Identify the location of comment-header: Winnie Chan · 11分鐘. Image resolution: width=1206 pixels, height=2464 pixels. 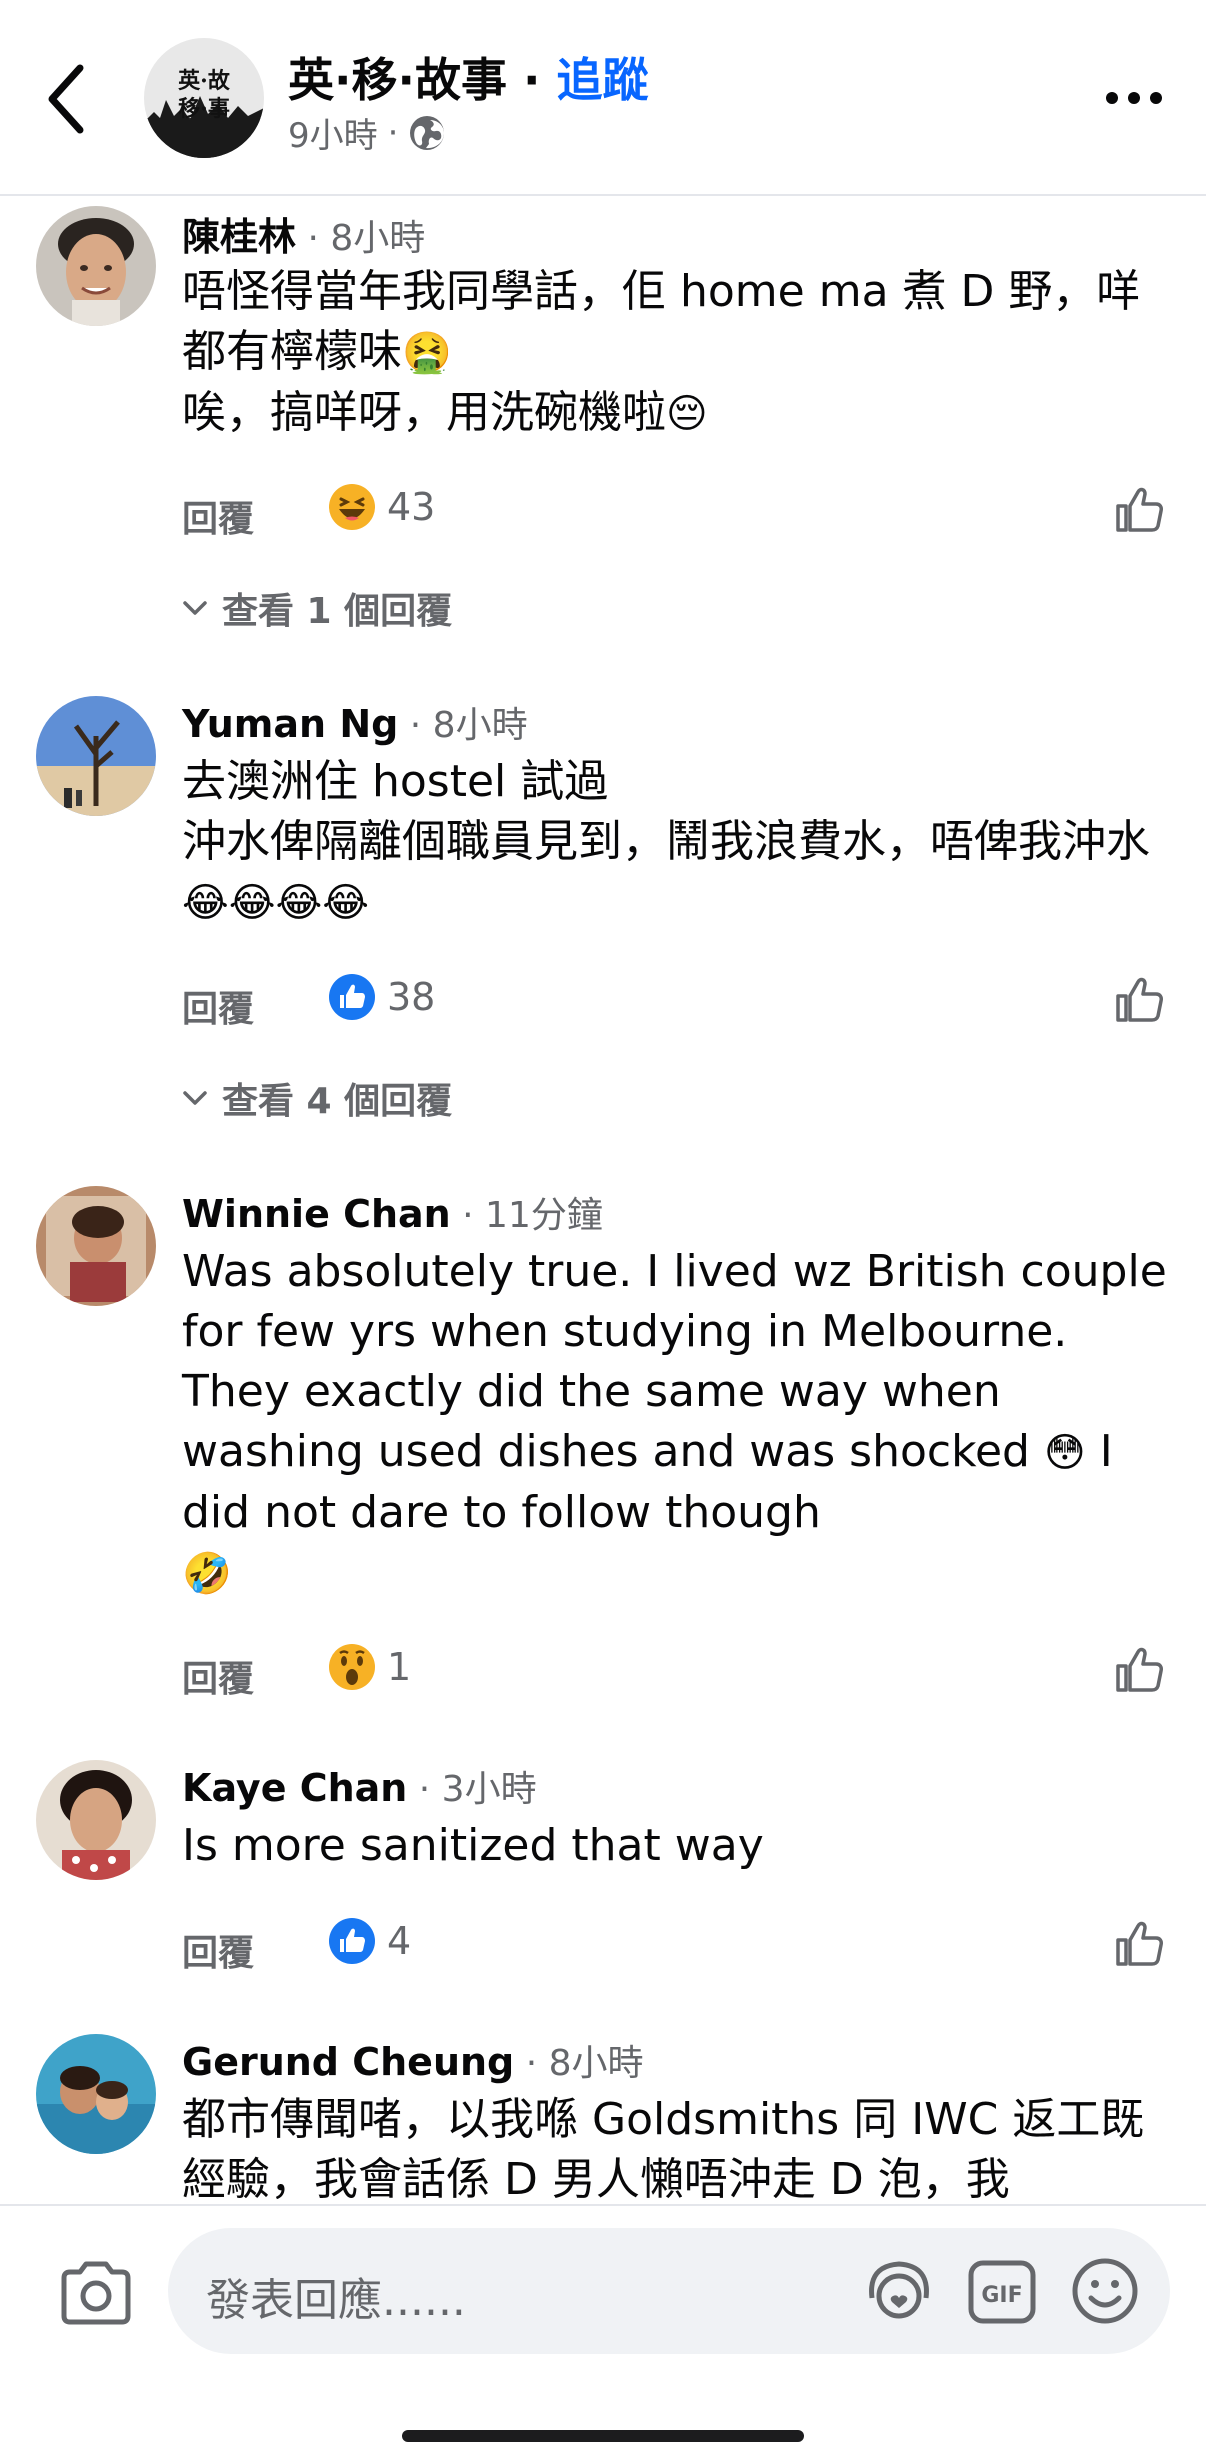
(392, 1212).